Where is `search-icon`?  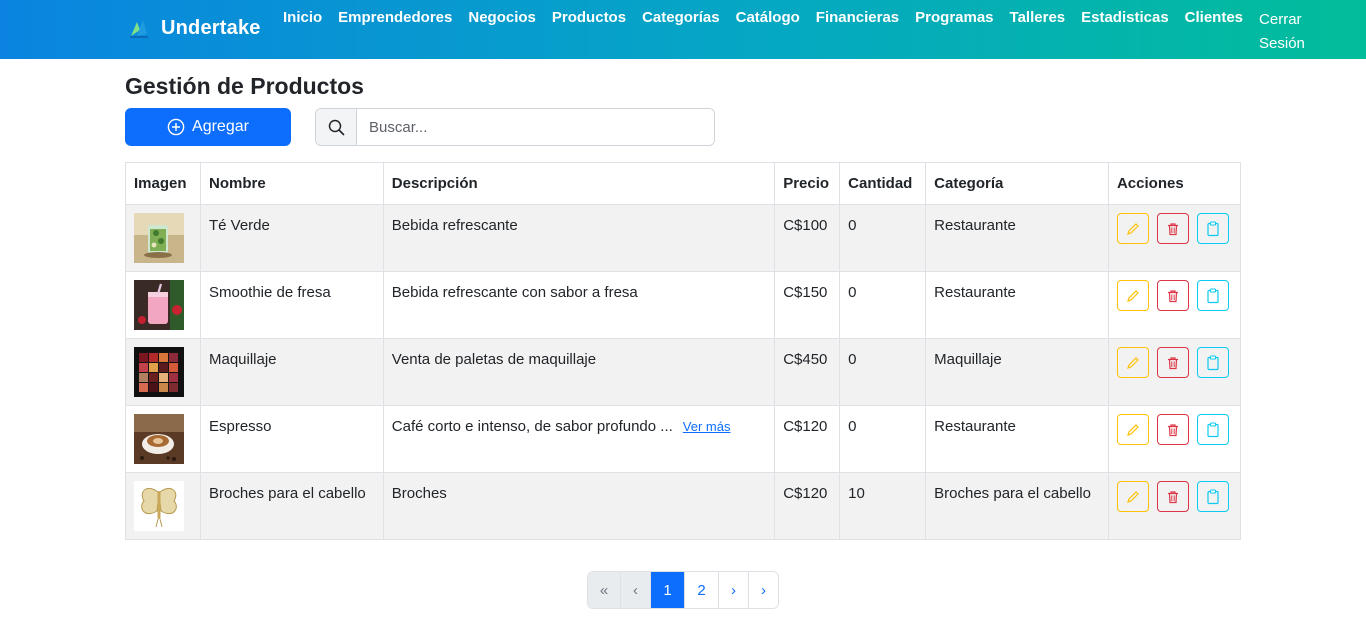 search-icon is located at coordinates (336, 127).